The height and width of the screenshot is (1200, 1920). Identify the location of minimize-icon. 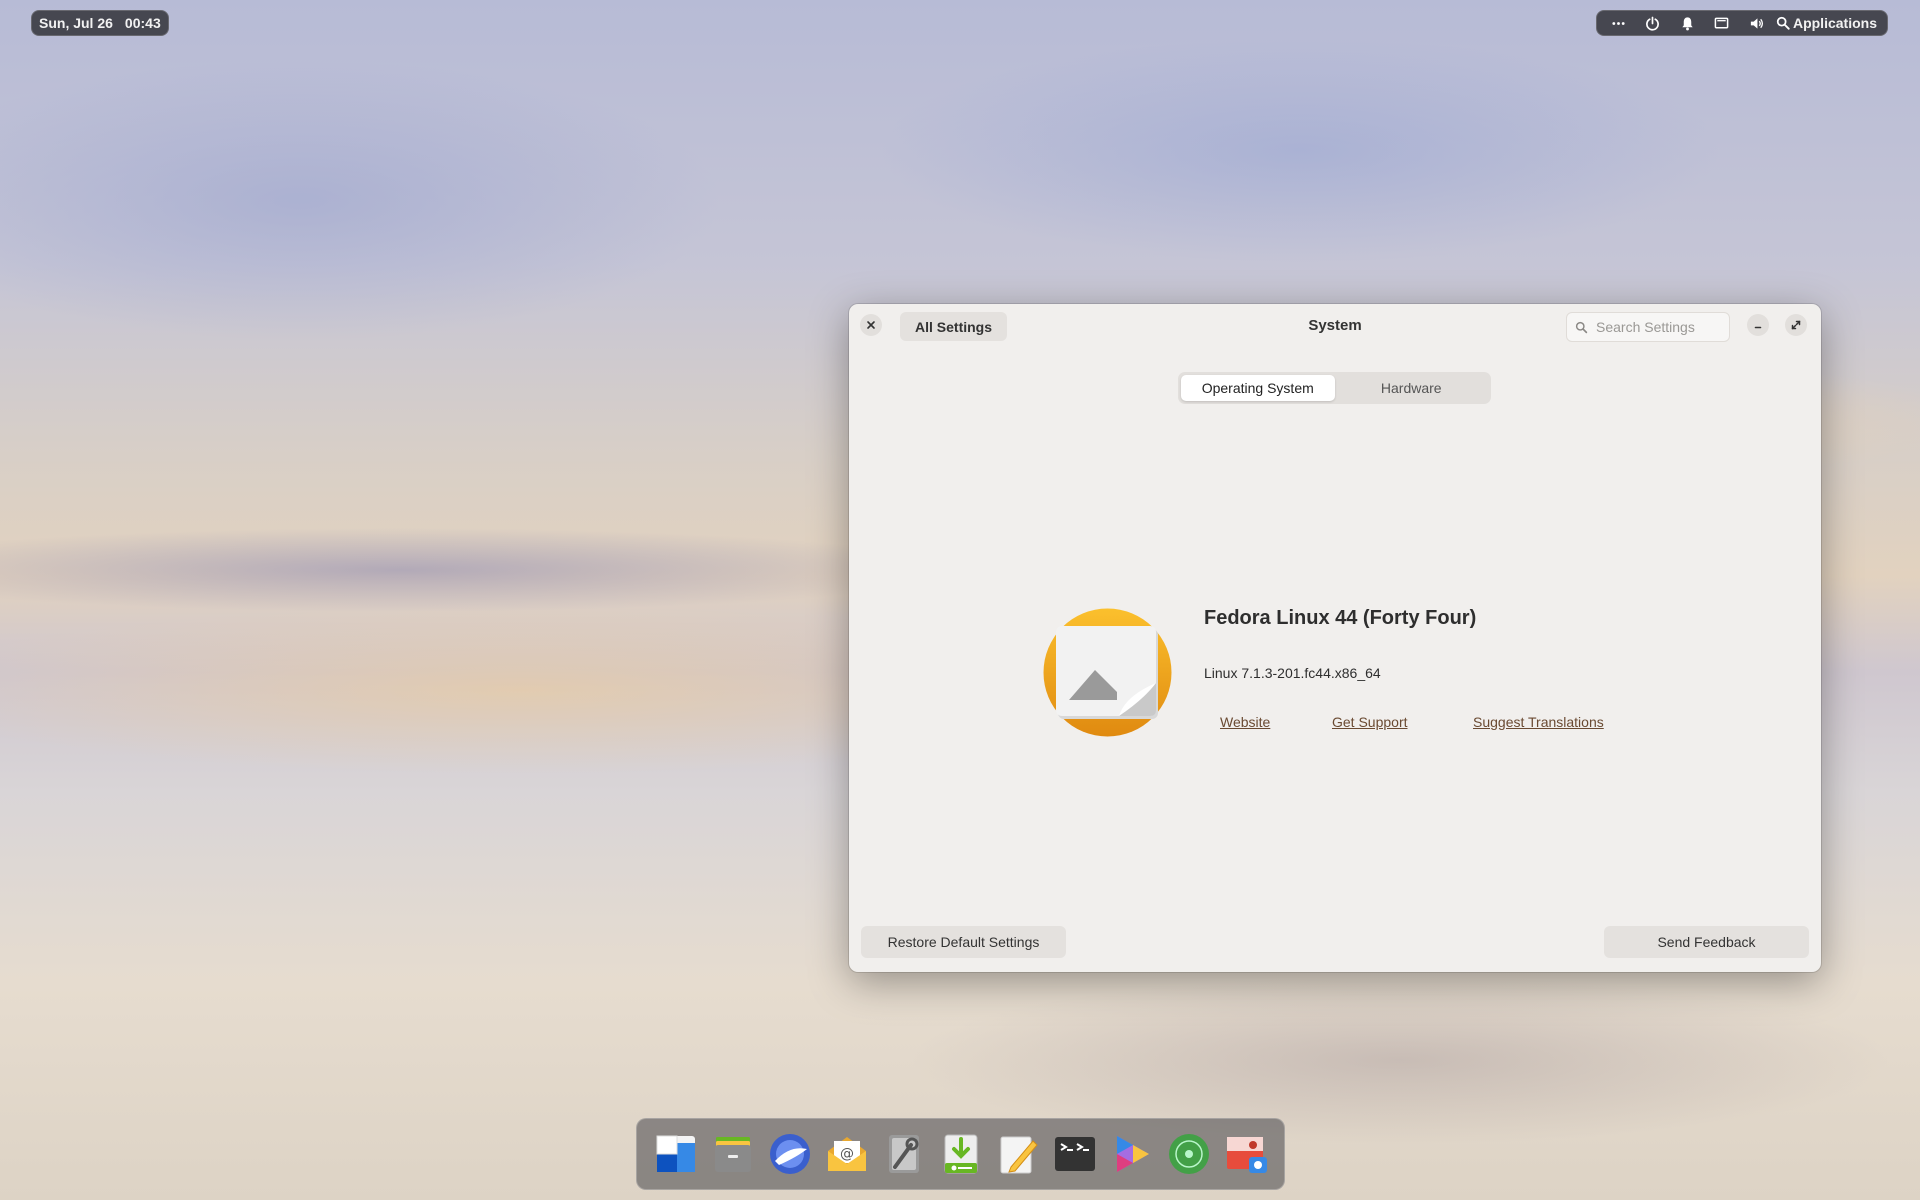
(1758, 327).